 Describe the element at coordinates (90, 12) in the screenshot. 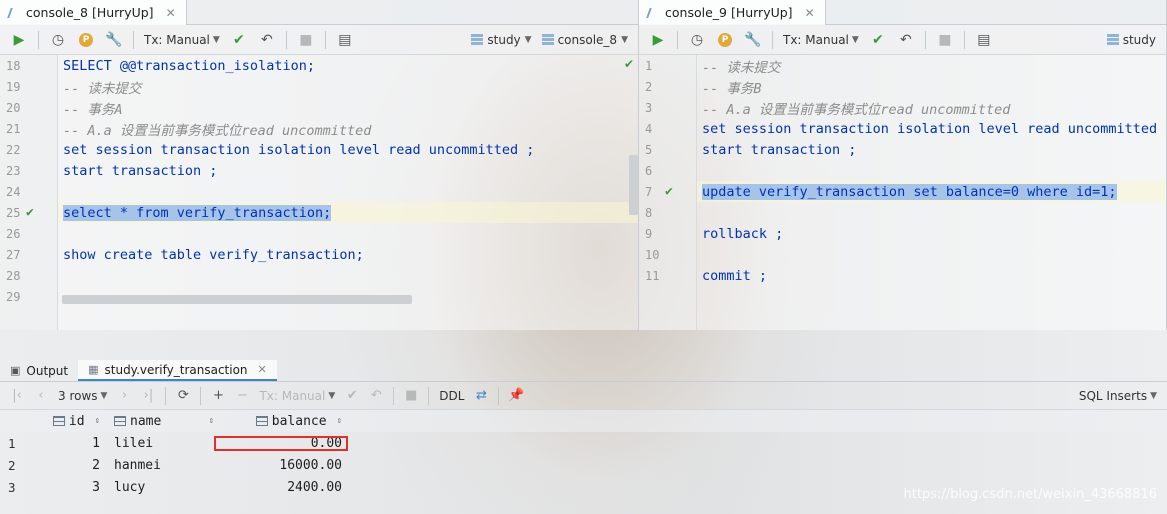

I see `tab-label: console_8 [HurryUp]` at that location.